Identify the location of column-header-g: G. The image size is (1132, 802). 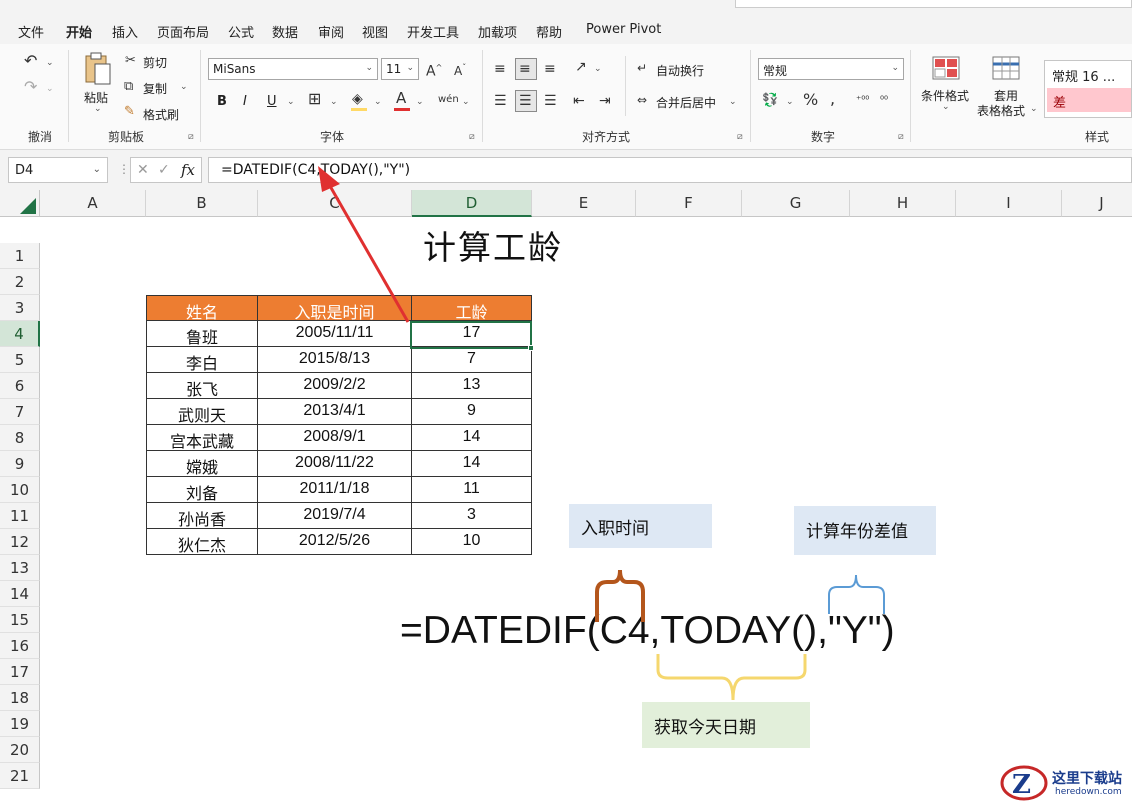
(796, 203).